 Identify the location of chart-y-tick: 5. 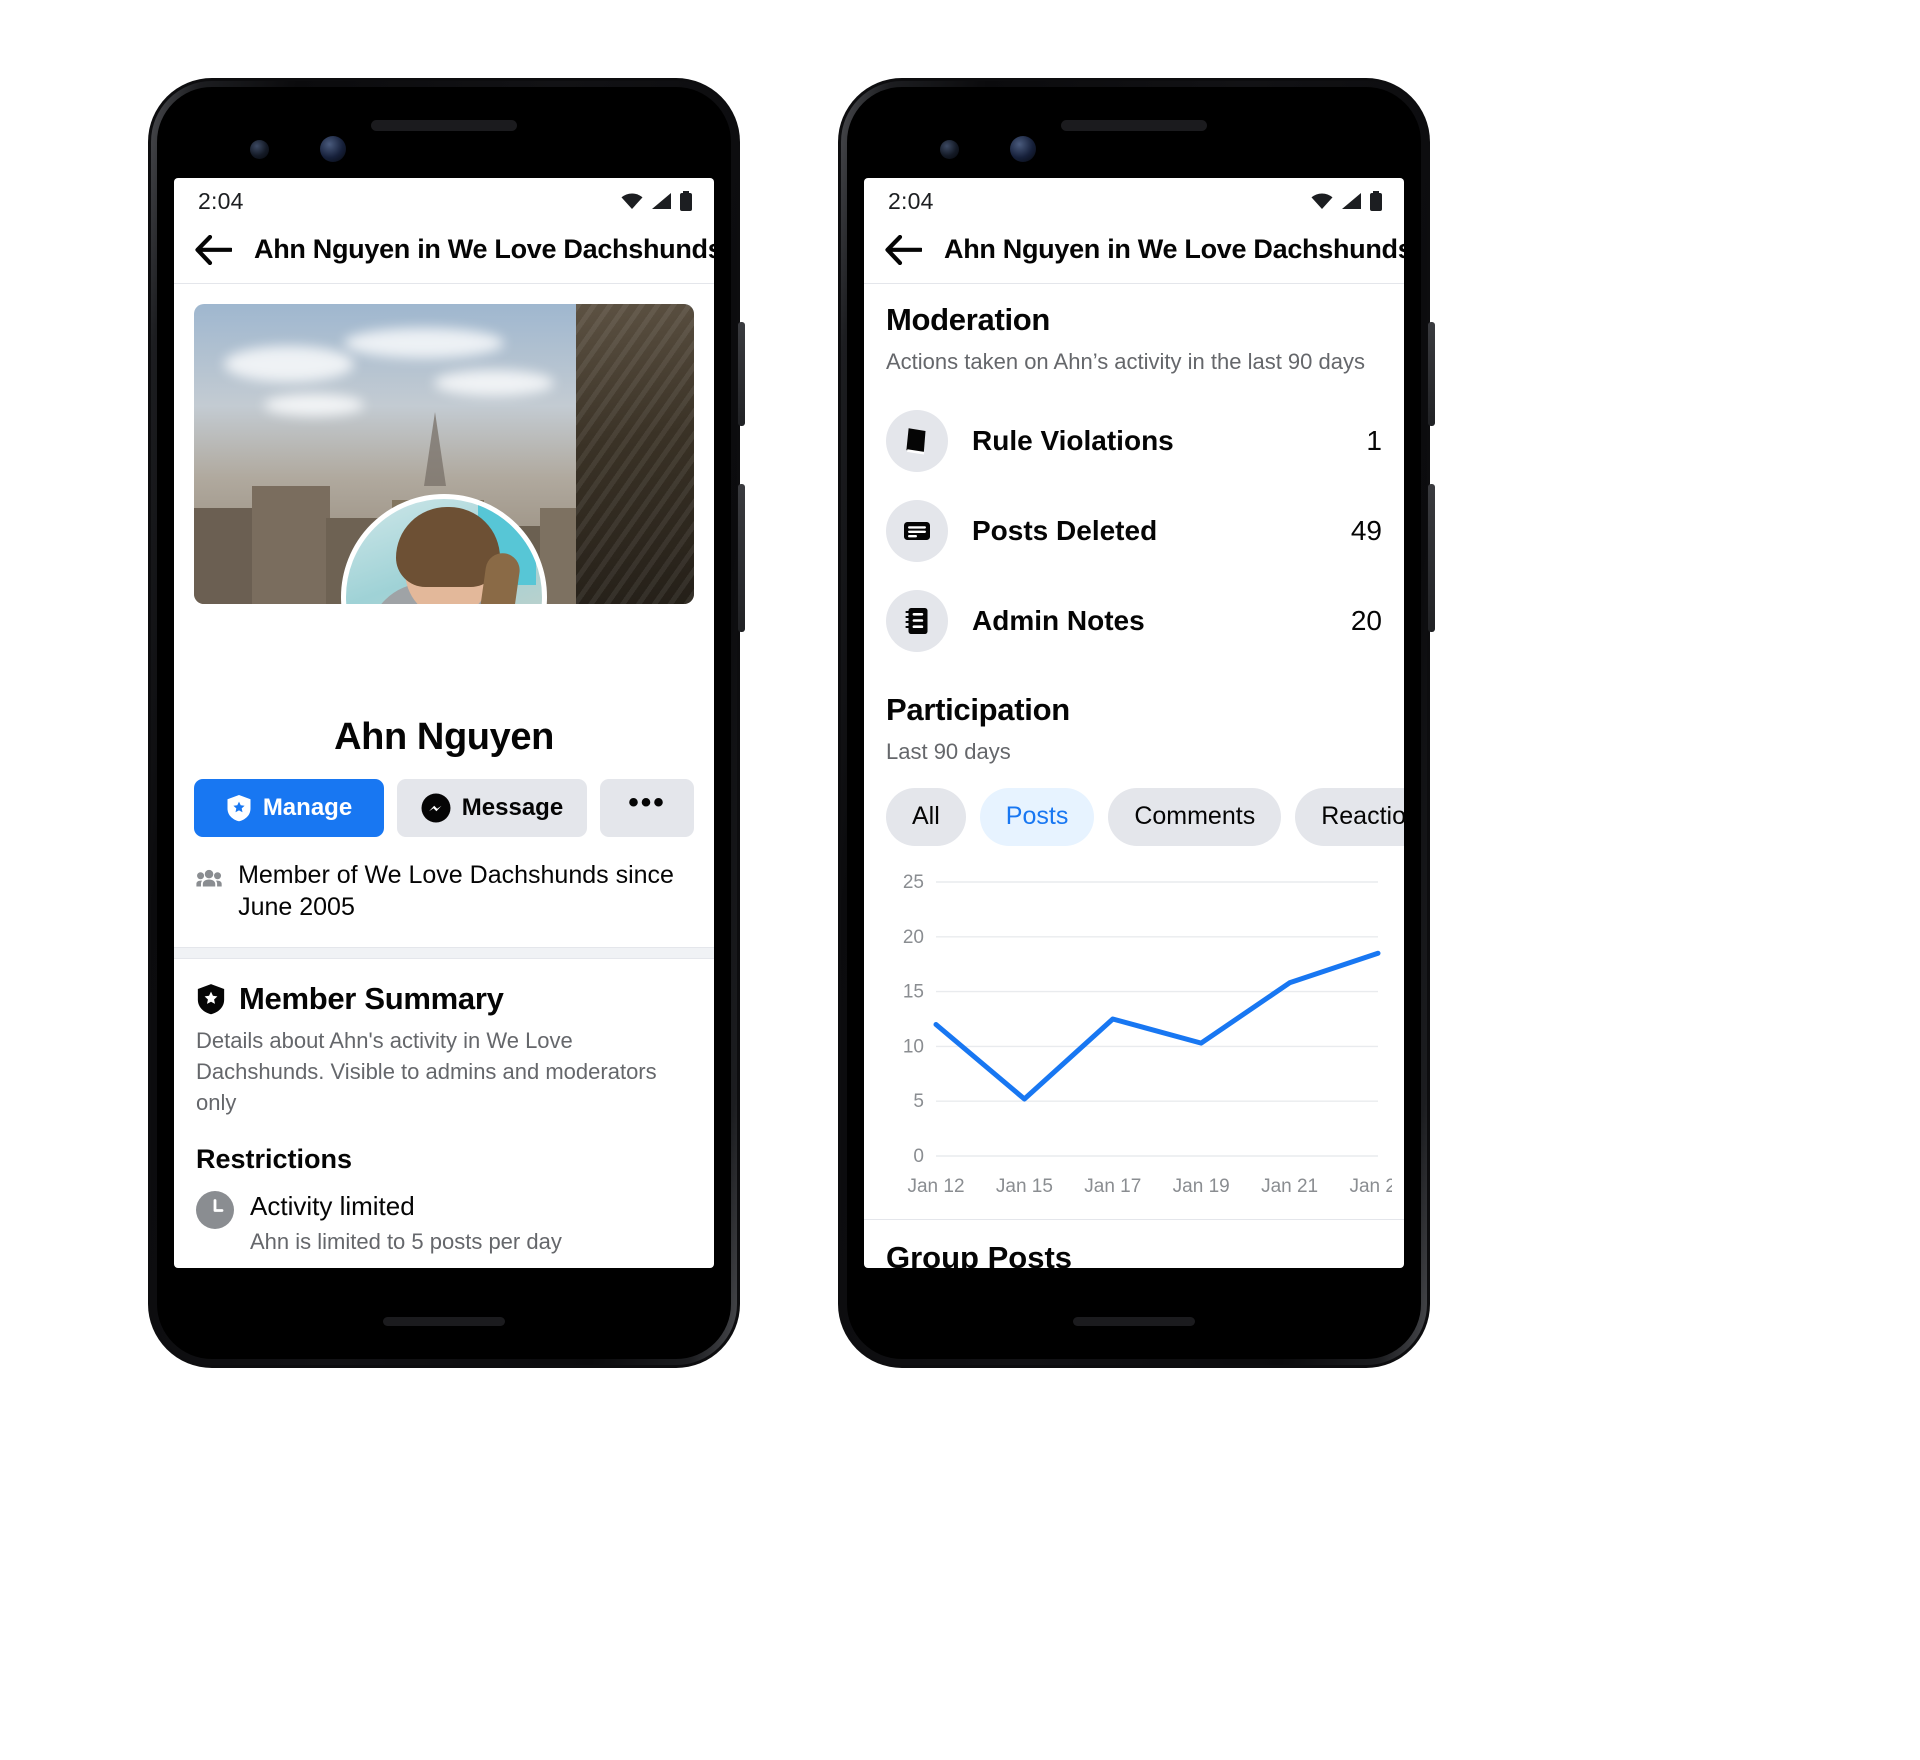
(918, 1101).